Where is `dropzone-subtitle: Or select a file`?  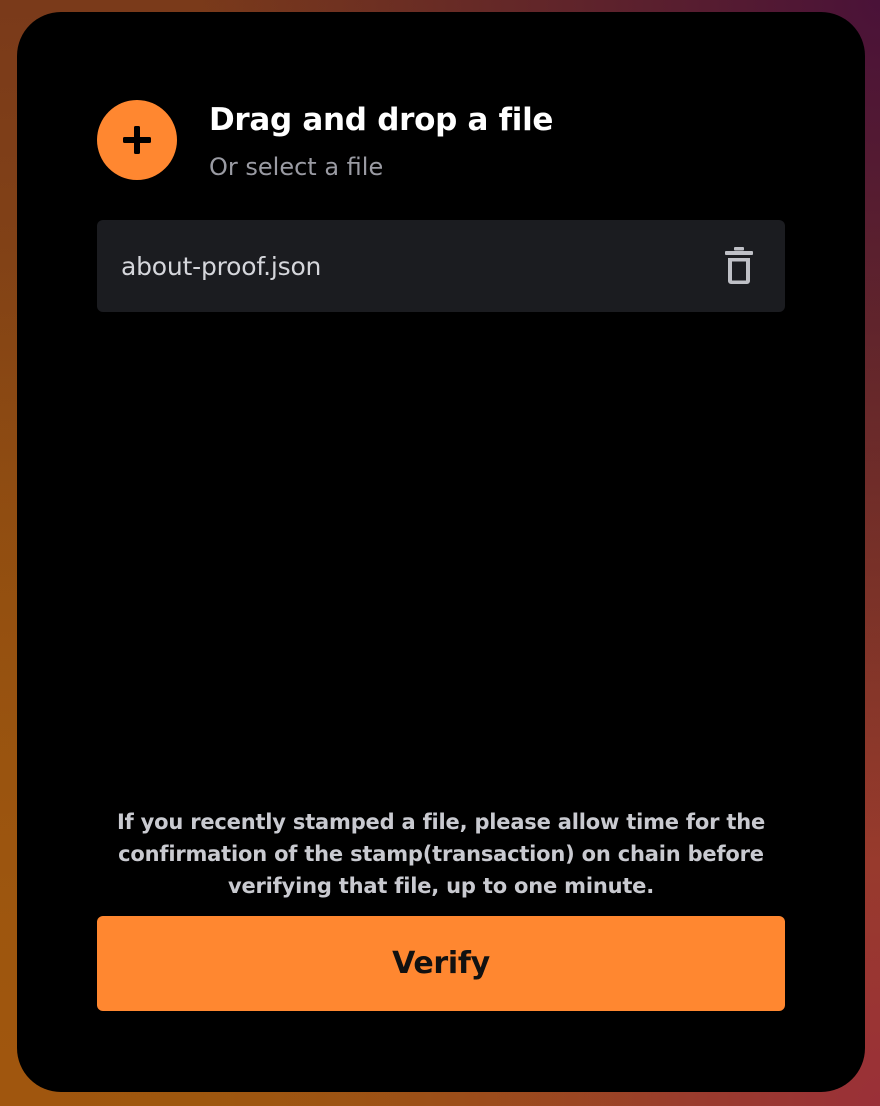
dropzone-subtitle: Or select a file is located at coordinates (381, 167).